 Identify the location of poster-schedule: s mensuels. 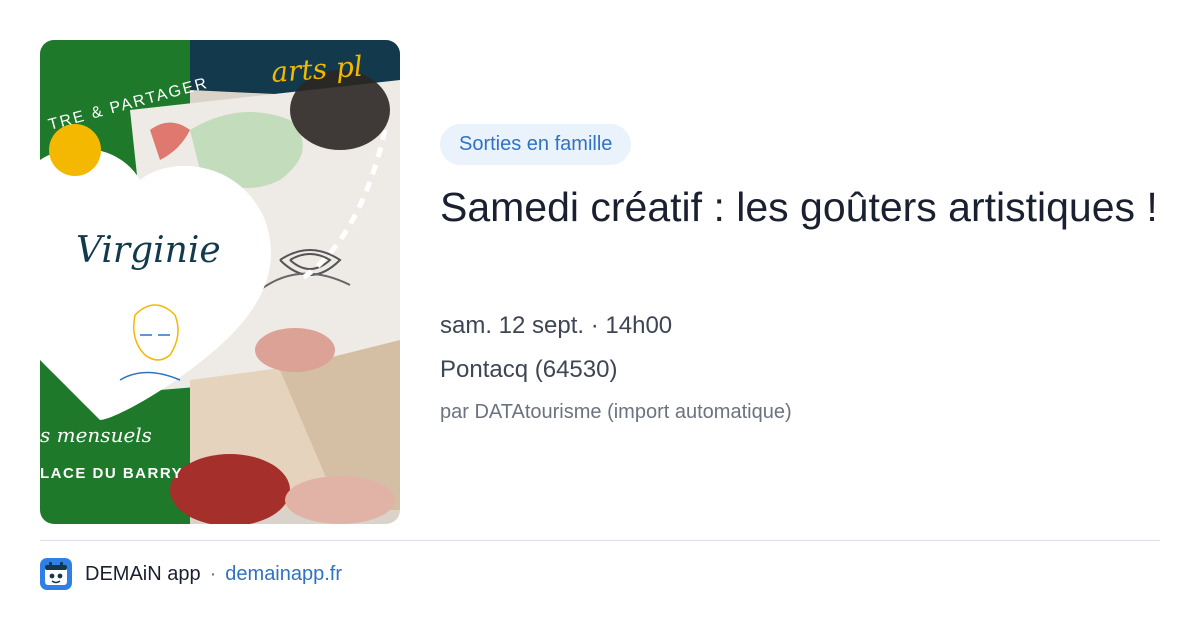
(96, 435).